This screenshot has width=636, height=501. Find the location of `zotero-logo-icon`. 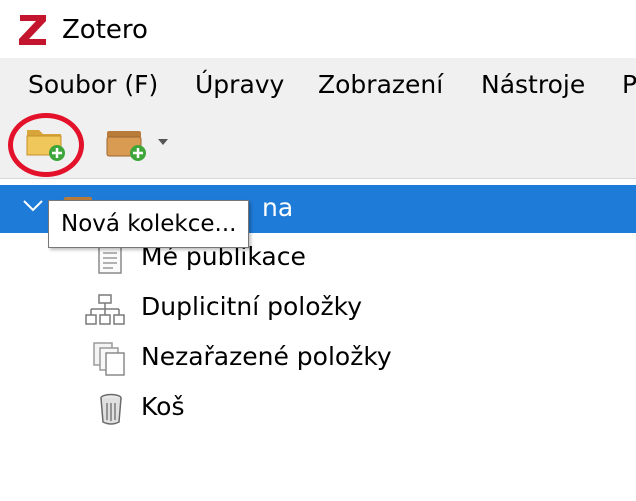

zotero-logo-icon is located at coordinates (32, 30).